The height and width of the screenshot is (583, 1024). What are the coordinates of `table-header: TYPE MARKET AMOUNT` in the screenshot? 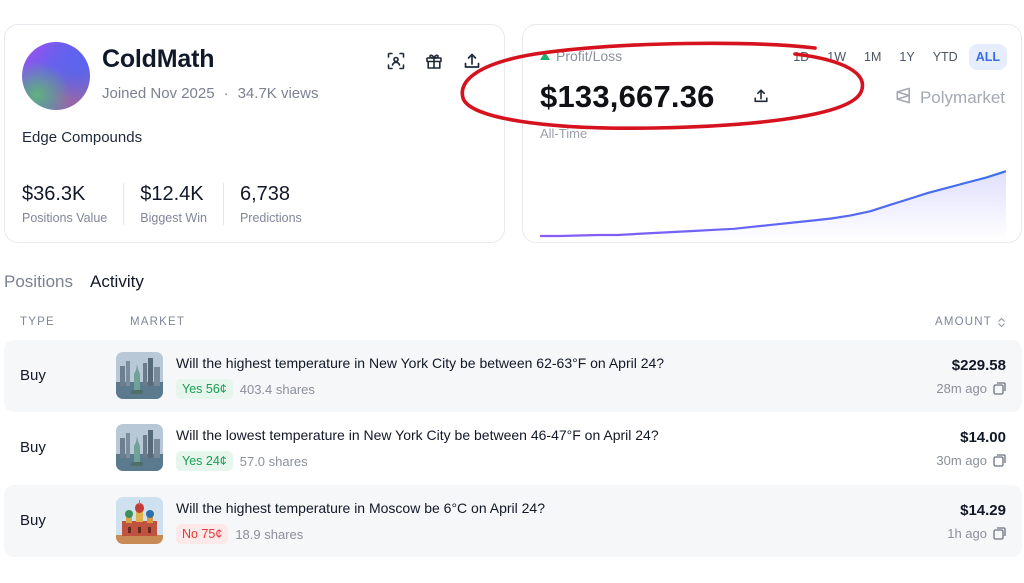 It's located at (513, 324).